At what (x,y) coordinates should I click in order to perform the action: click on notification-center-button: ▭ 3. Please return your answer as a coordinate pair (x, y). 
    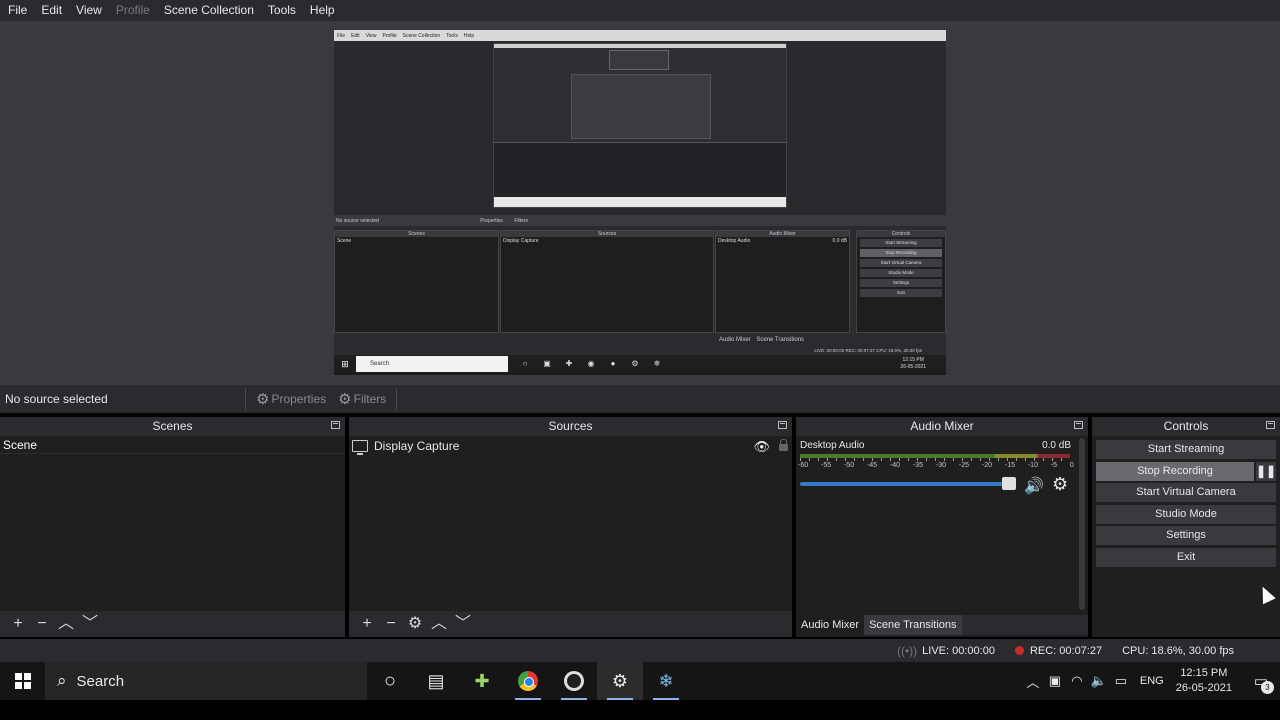
    Looking at the image, I should click on (1261, 681).